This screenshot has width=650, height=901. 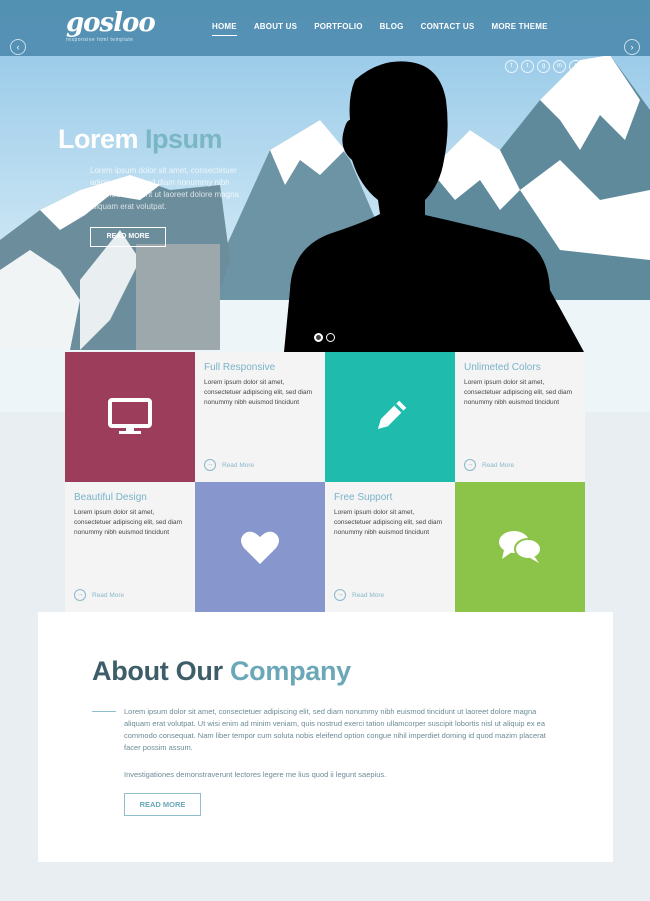 What do you see at coordinates (338, 29) in the screenshot?
I see `nav-portfolio: PORTFOLIO` at bounding box center [338, 29].